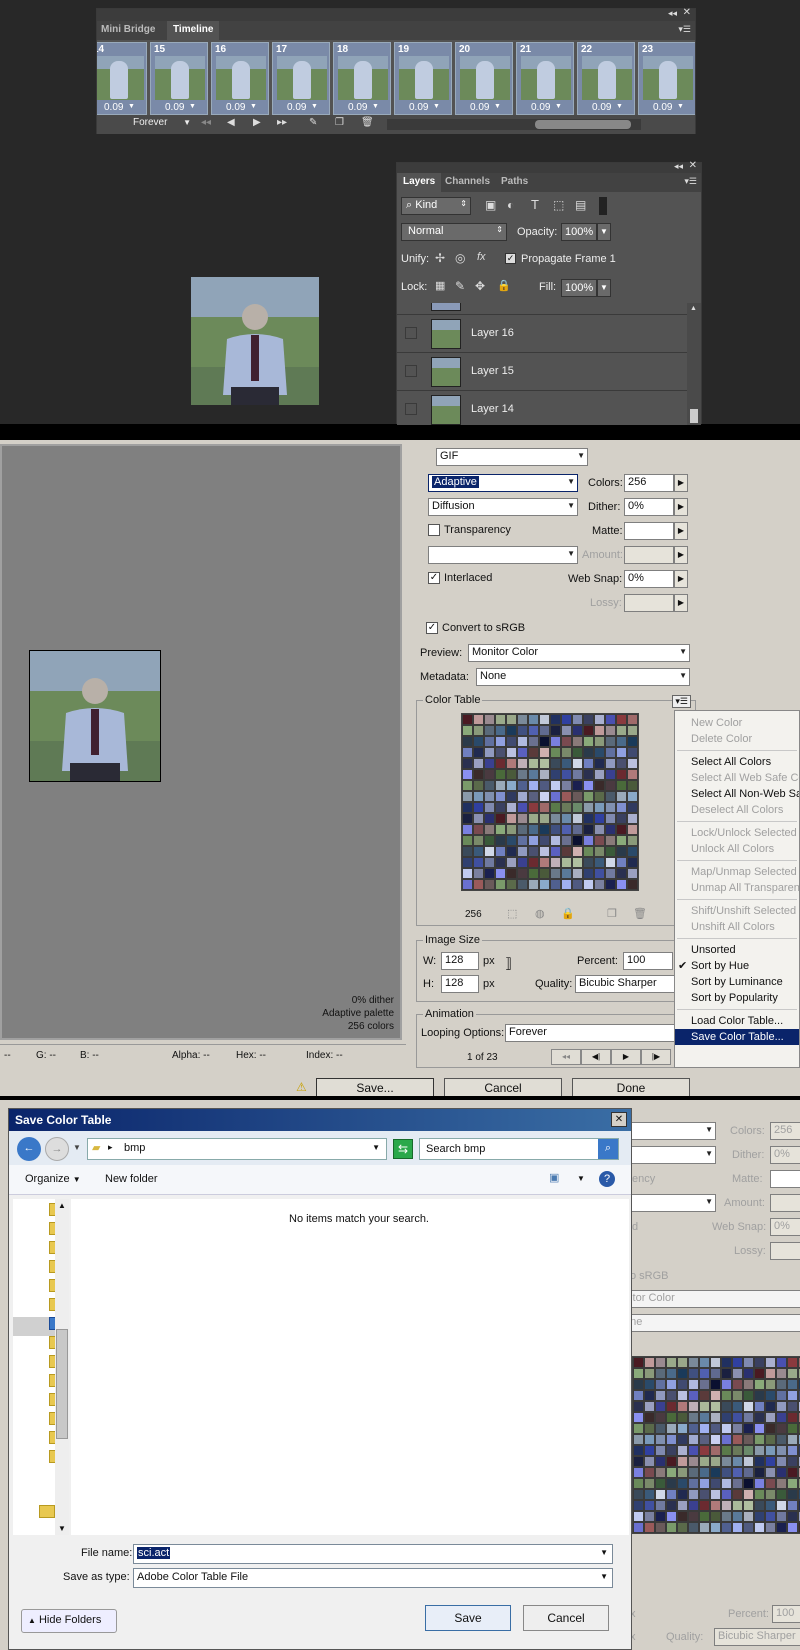 The height and width of the screenshot is (1650, 800). Describe the element at coordinates (666, 78) in the screenshot. I see `timeline-frame: 23 0.09 ▼` at that location.